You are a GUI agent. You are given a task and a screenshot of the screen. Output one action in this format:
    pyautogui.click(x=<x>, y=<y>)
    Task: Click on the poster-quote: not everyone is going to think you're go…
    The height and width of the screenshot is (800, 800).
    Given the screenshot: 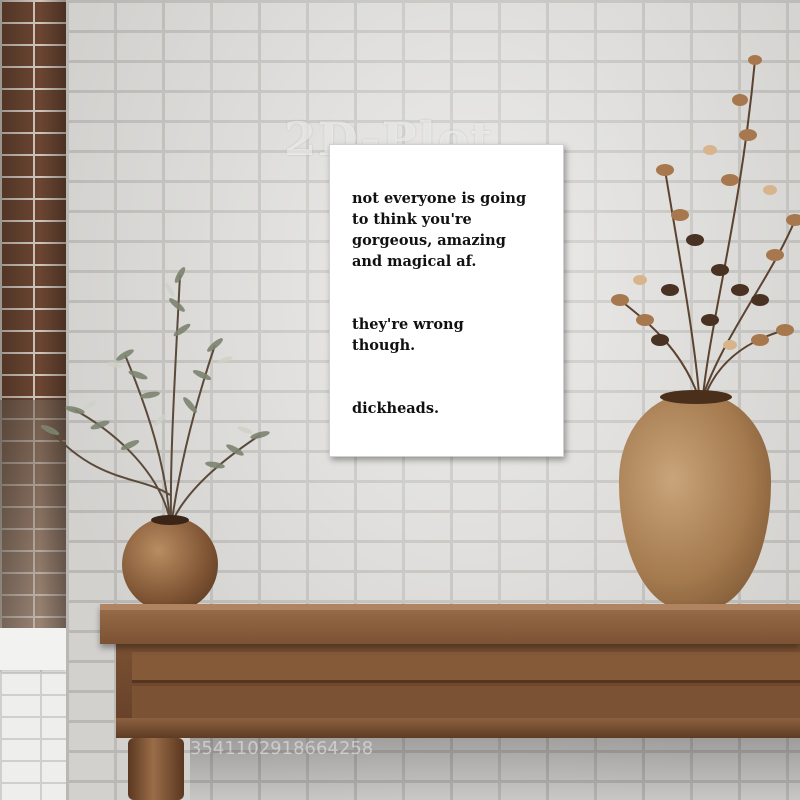 What is the action you would take?
    pyautogui.click(x=452, y=314)
    